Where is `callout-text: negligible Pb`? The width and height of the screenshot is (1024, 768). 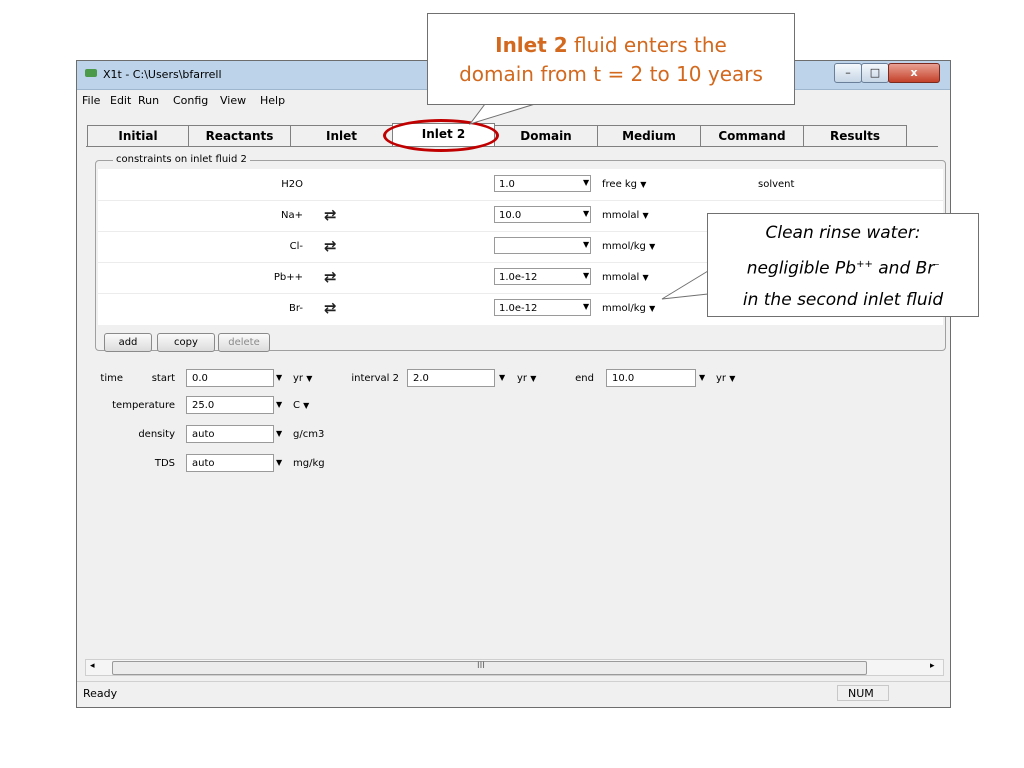 callout-text: negligible Pb is located at coordinates (801, 268).